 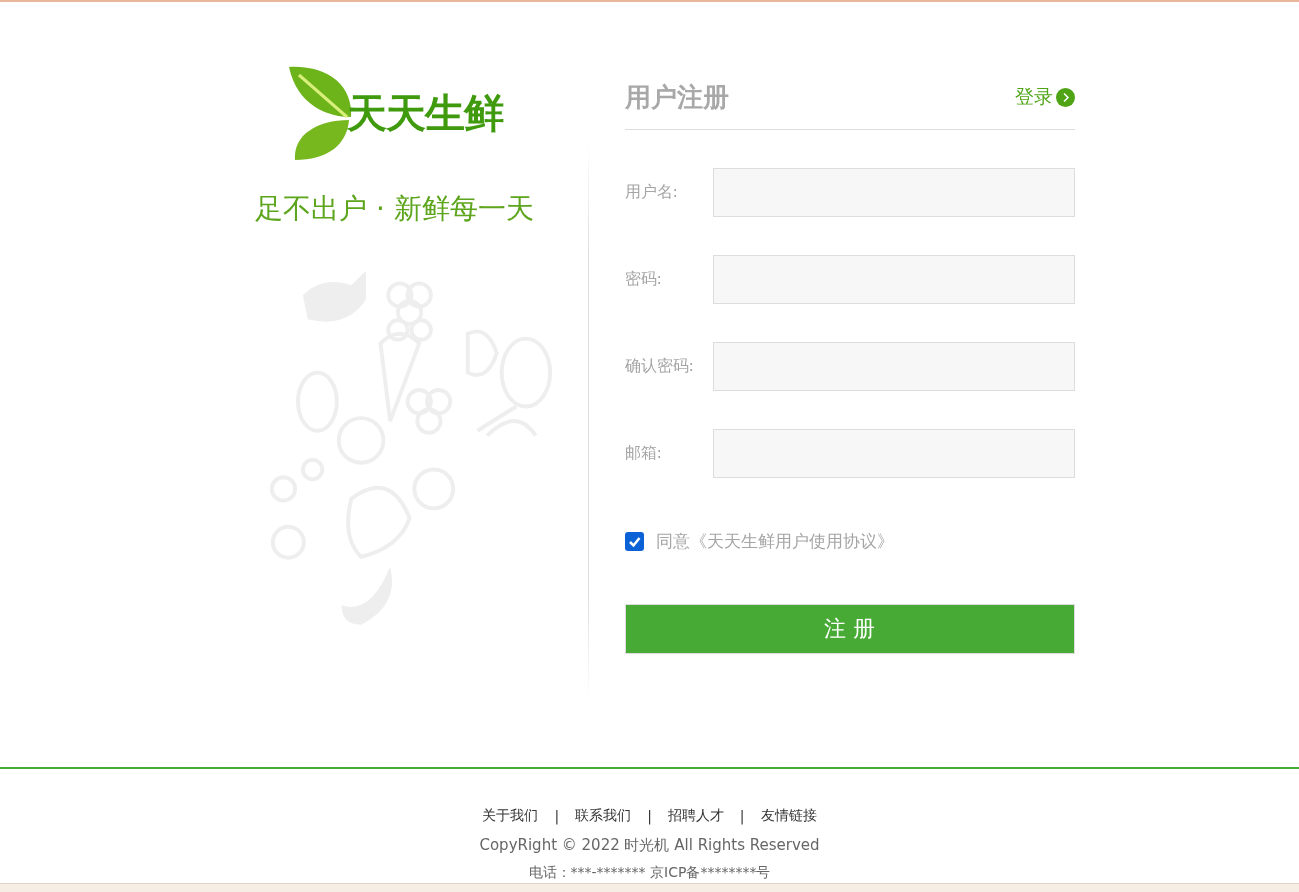 What do you see at coordinates (649, 873) in the screenshot?
I see `contact-text: 电话：***-******* 京ICP备********号` at bounding box center [649, 873].